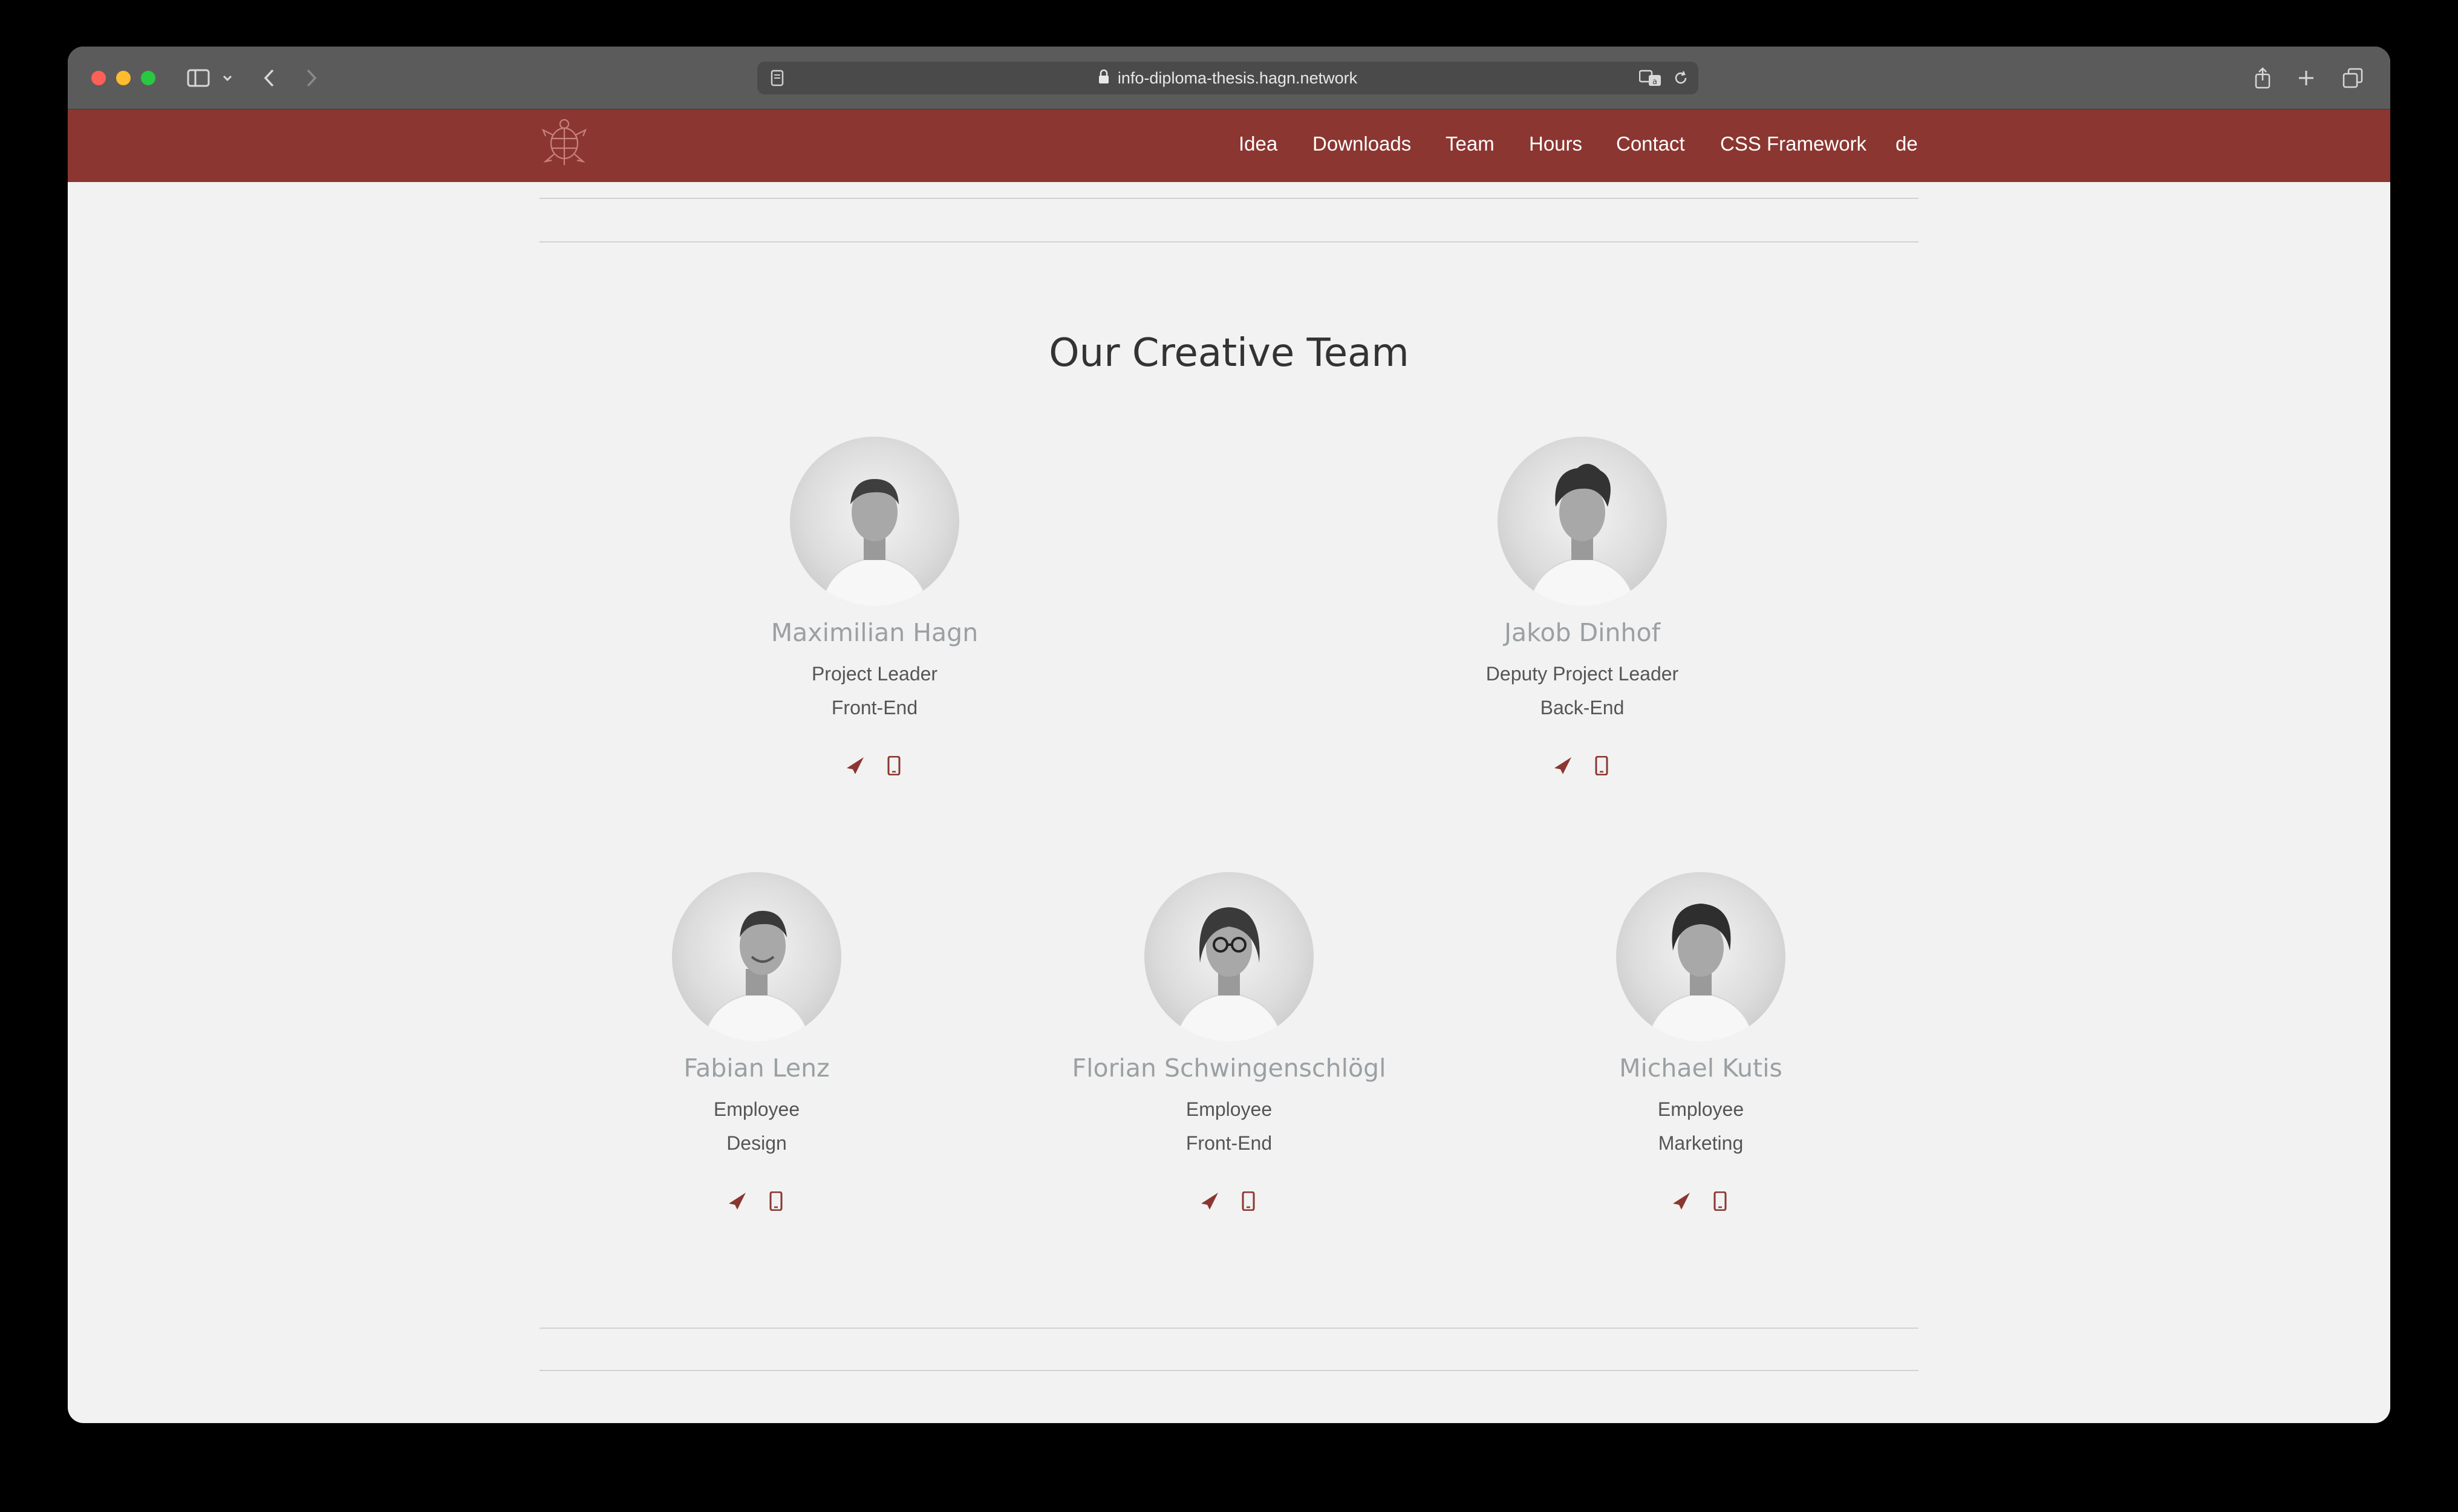 The height and width of the screenshot is (1512, 2458). Describe the element at coordinates (1258, 143) in the screenshot. I see `nav-link-idea: Idea` at that location.